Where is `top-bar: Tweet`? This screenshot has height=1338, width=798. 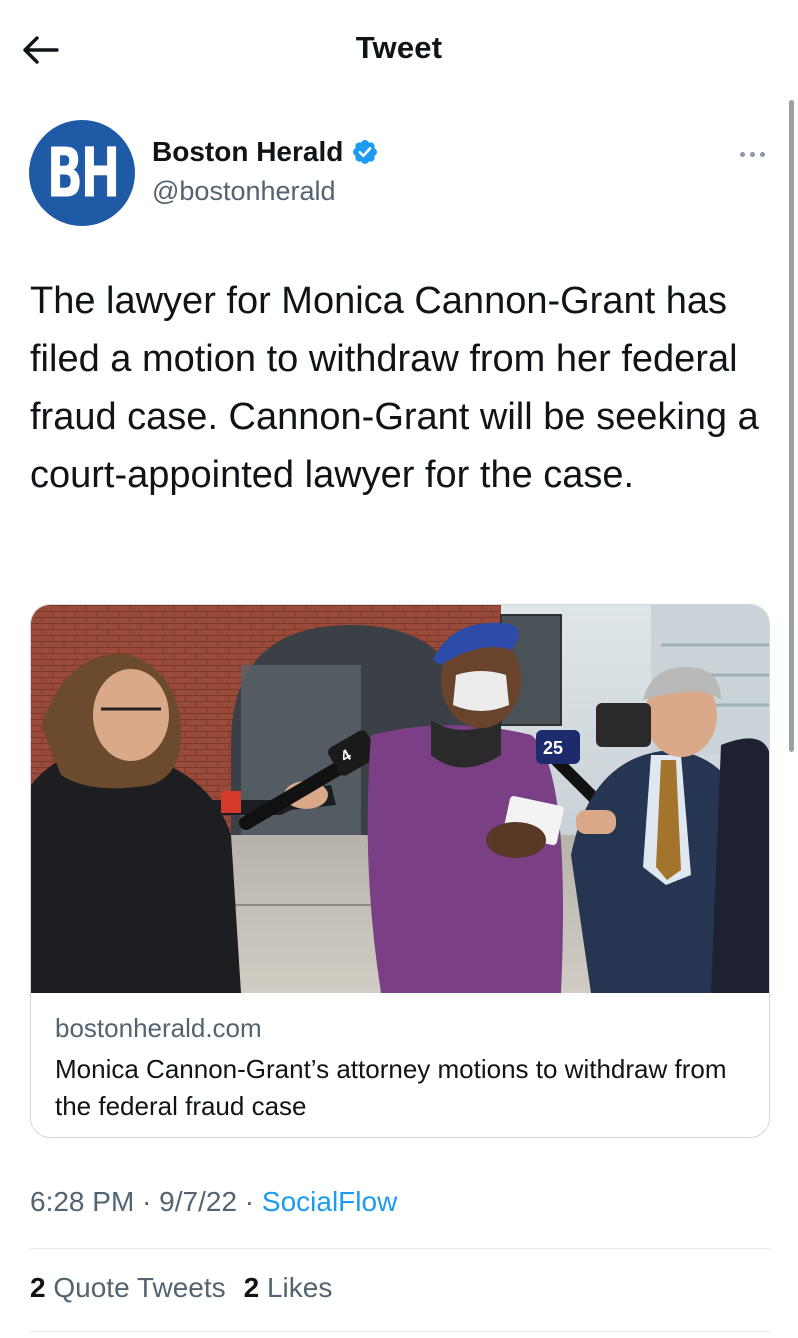 top-bar: Tweet is located at coordinates (399, 50).